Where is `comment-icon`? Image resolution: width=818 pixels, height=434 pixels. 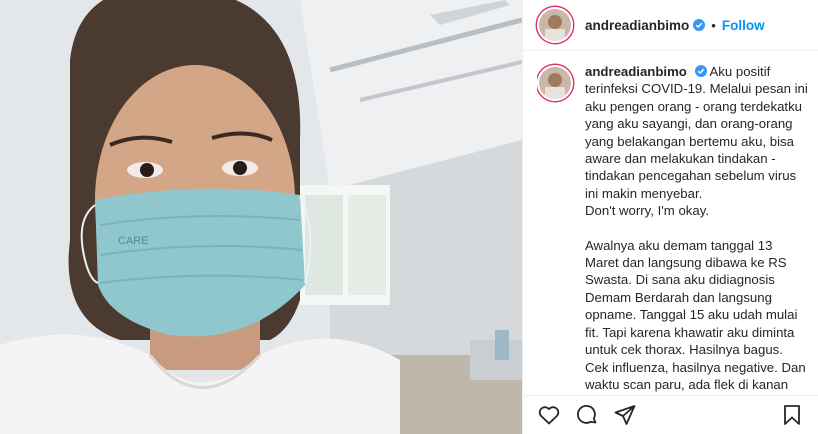
comment-icon is located at coordinates (587, 415).